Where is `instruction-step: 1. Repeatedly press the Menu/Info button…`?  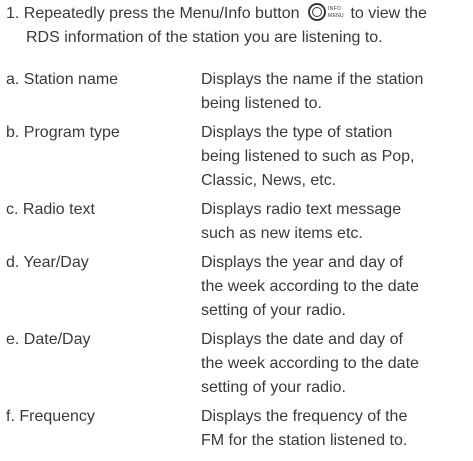 instruction-step: 1. Repeatedly press the Menu/Info button… is located at coordinates (237, 26).